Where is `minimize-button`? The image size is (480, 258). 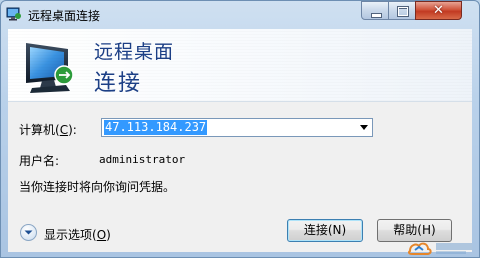 minimize-button is located at coordinates (375, 10).